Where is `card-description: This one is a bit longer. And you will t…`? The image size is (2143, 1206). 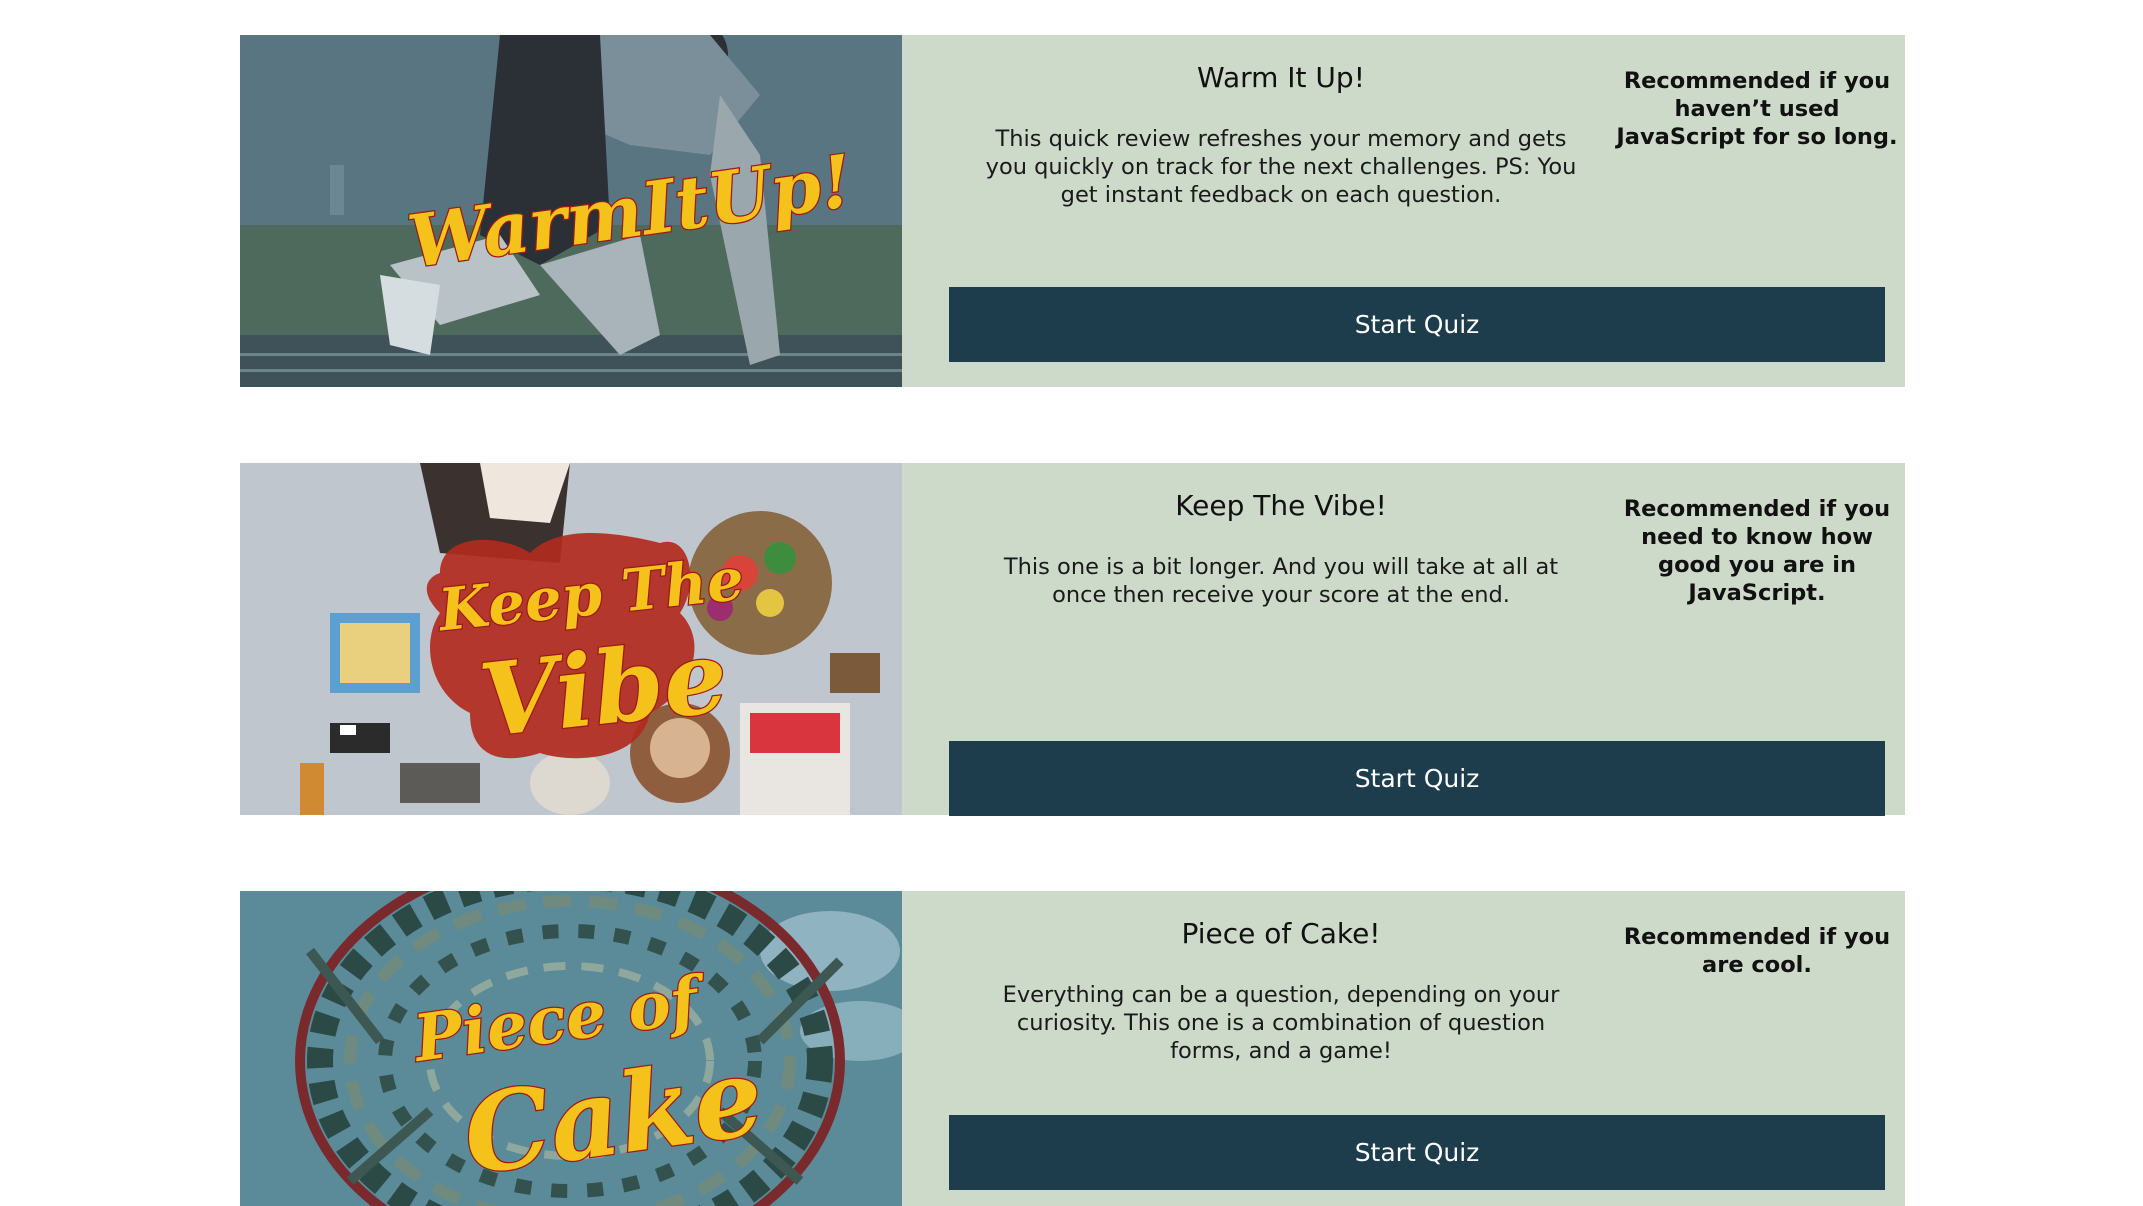
card-description: This one is a bit longer. And you will t… is located at coordinates (1281, 581).